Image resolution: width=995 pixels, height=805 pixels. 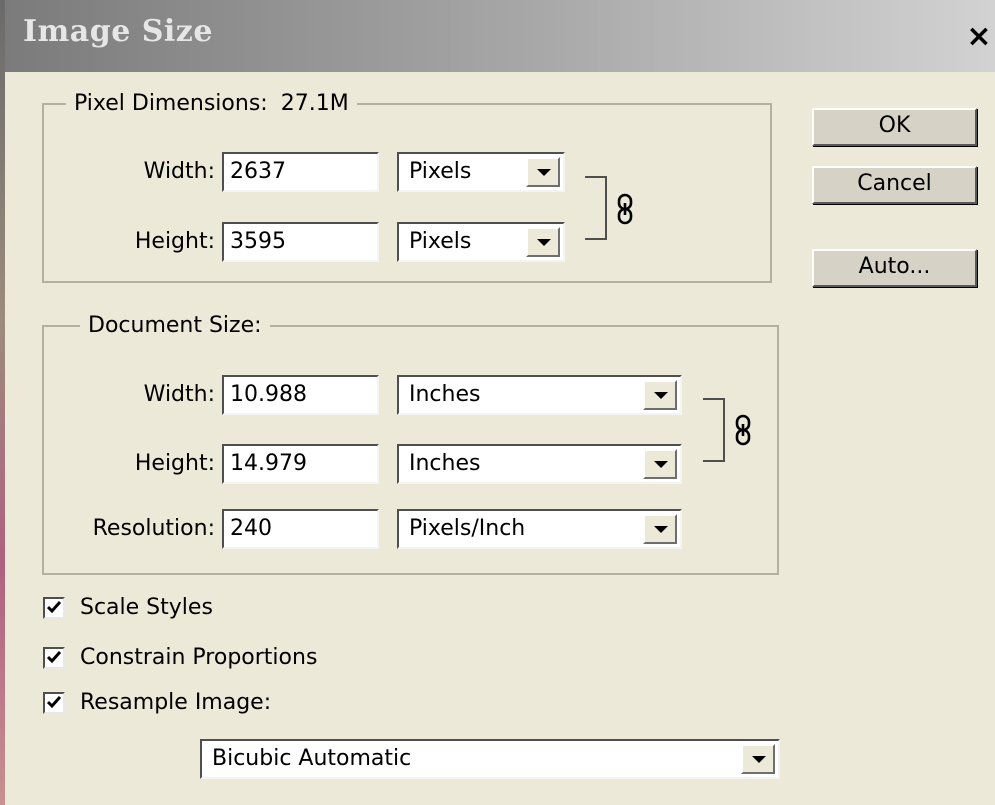 What do you see at coordinates (979, 37) in the screenshot?
I see `close-button: ×` at bounding box center [979, 37].